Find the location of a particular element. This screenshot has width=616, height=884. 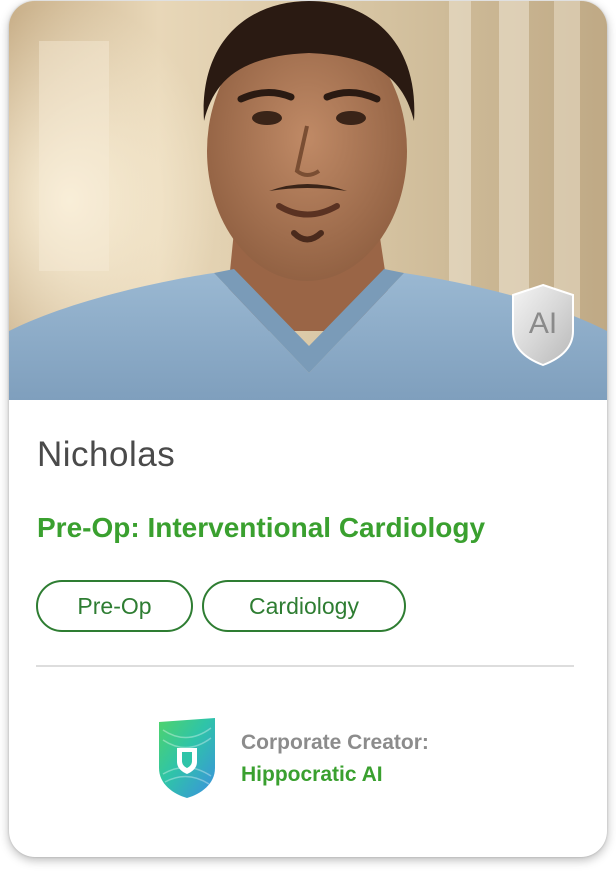

hippocratic-shield-logo-icon is located at coordinates (187, 758).